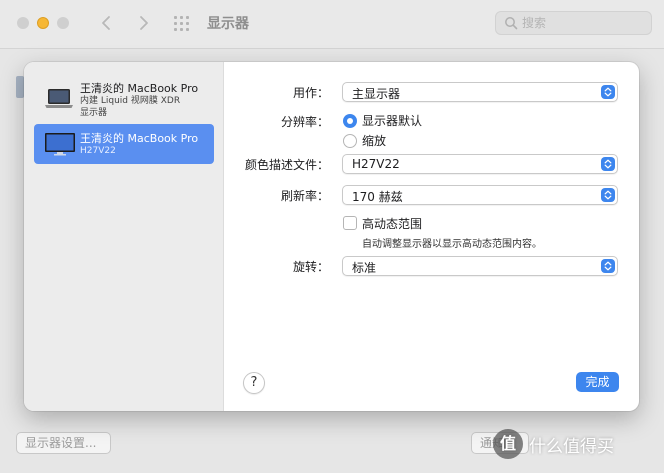  I want to click on use-as-popup: 主显示器, so click(480, 92).